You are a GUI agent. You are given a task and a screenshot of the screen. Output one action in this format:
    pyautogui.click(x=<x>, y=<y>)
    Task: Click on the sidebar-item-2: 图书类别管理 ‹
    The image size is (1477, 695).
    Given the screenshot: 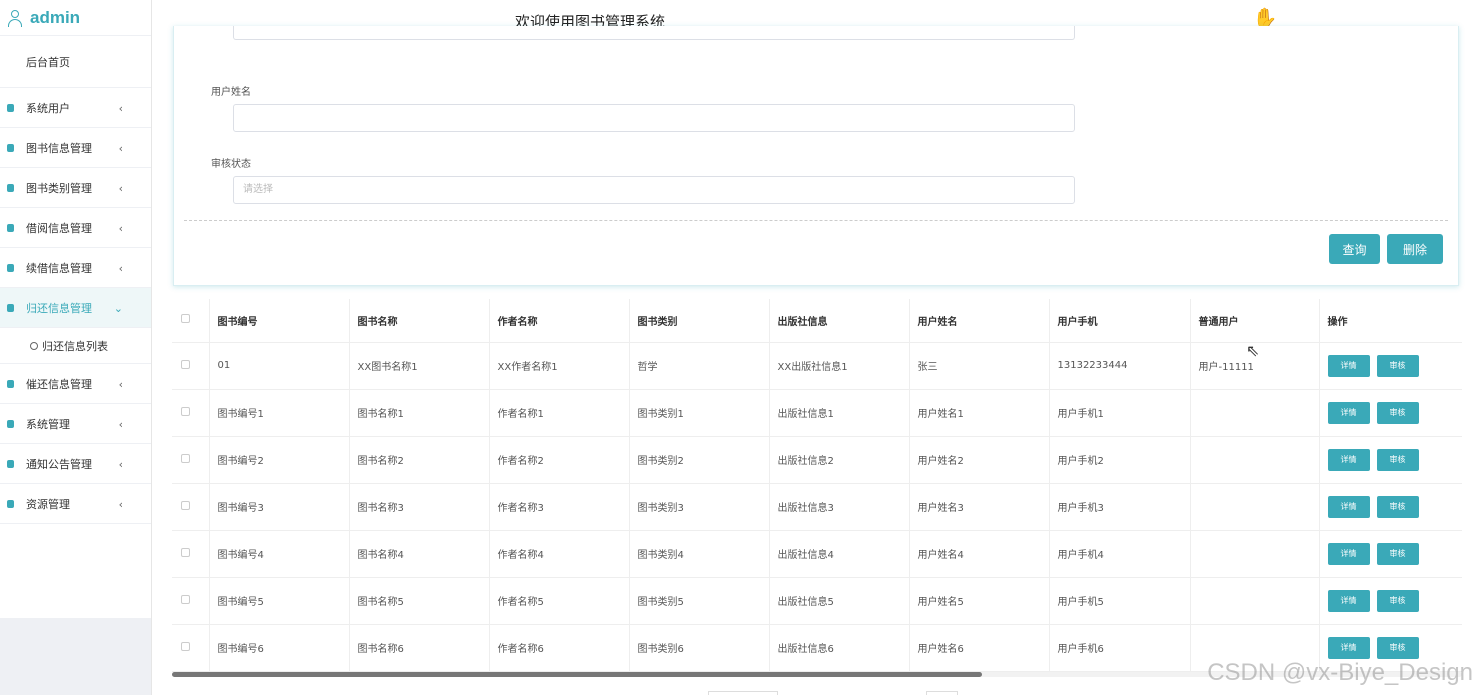 What is the action you would take?
    pyautogui.click(x=75, y=188)
    